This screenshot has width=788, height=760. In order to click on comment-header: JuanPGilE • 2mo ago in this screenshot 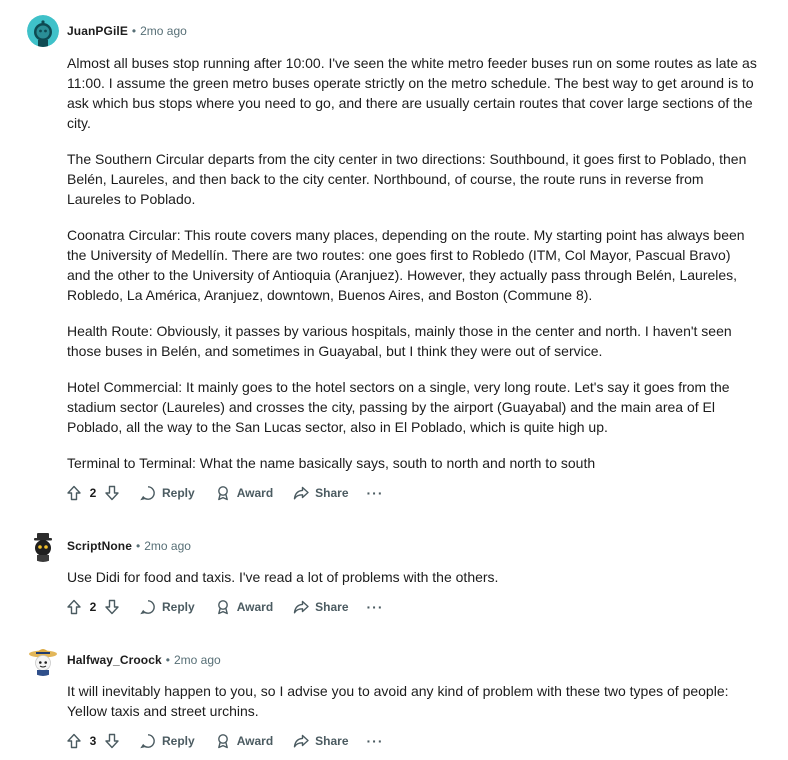, I will do `click(107, 31)`.